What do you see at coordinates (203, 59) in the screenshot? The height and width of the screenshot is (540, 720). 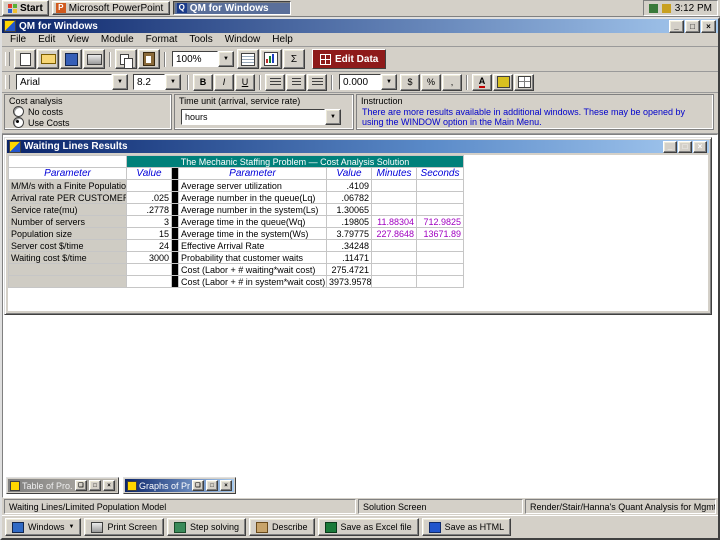 I see `zoom-combobox: 100% ▼` at bounding box center [203, 59].